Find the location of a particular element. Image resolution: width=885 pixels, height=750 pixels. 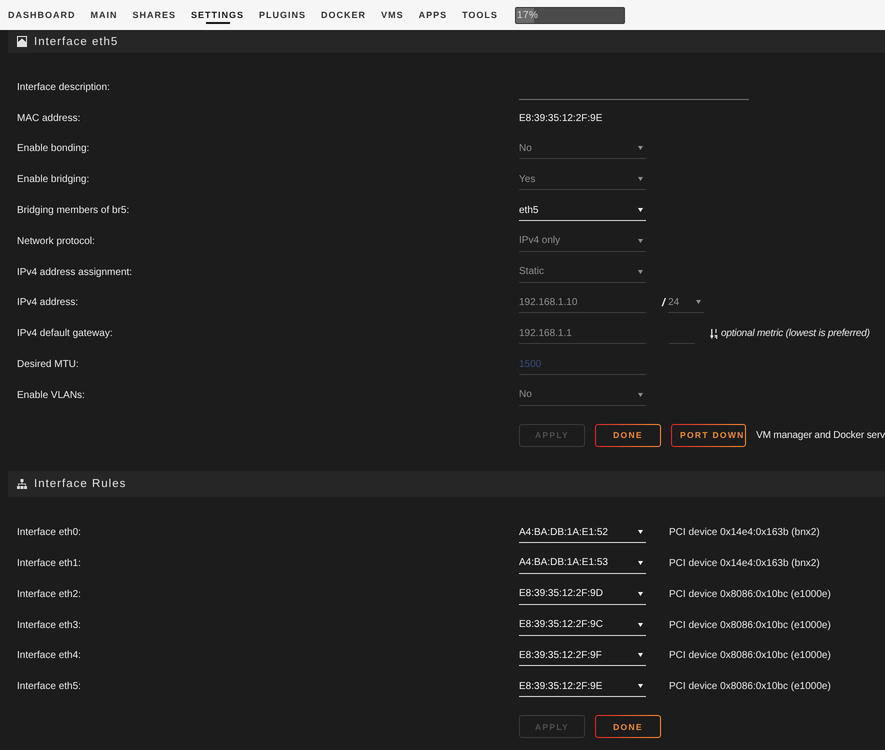

status-note: VM manager and Docker serv is located at coordinates (820, 435).